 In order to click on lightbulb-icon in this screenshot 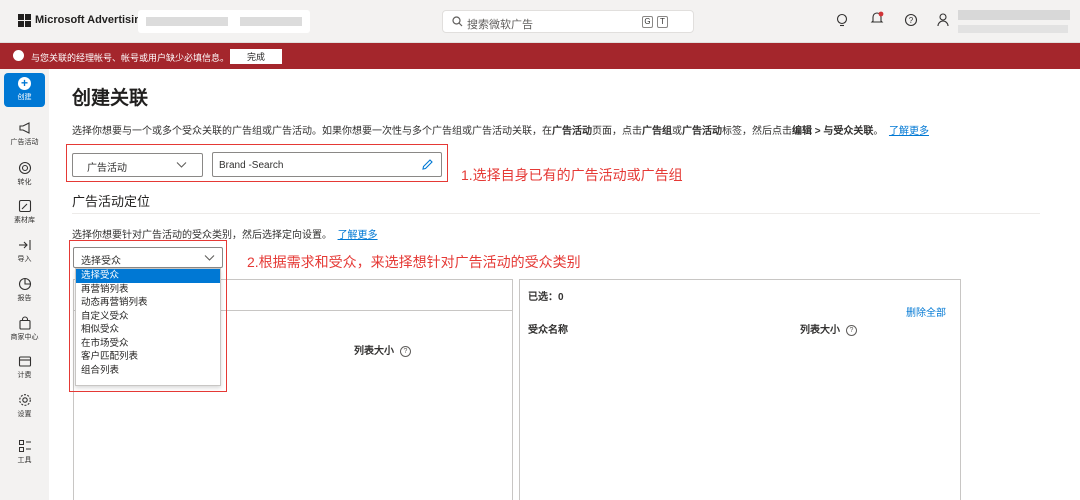, I will do `click(842, 20)`.